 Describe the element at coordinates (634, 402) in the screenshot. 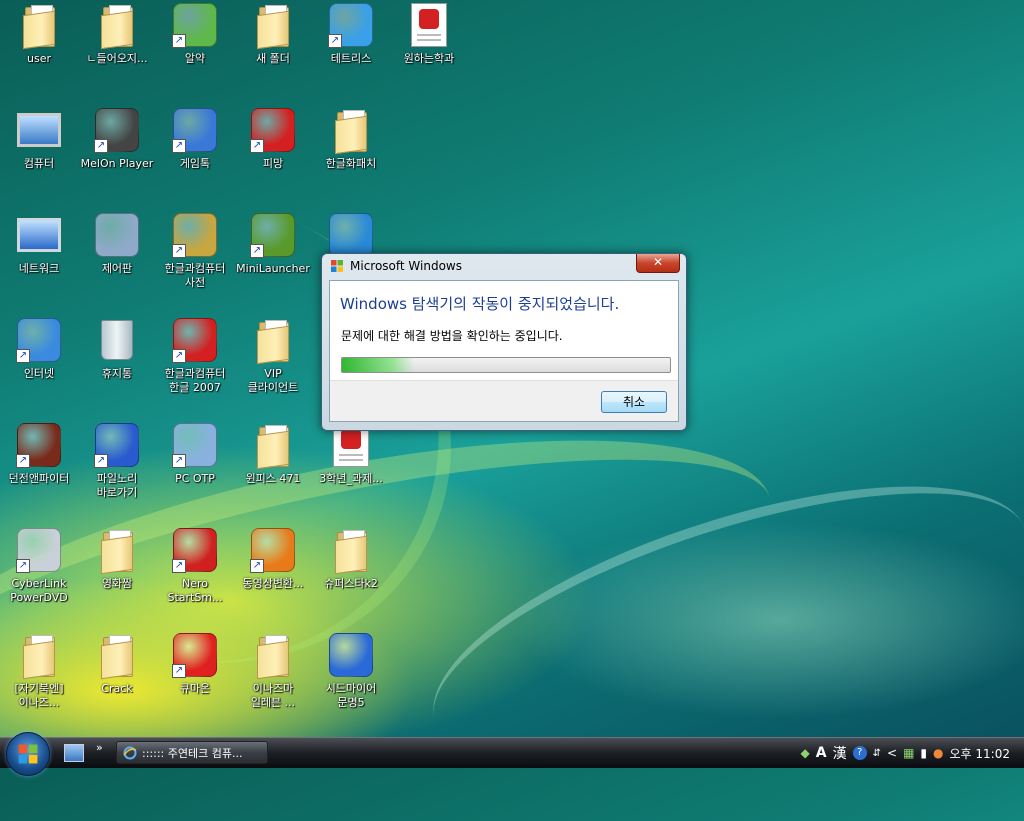

I see `cancel-button: 취소` at that location.